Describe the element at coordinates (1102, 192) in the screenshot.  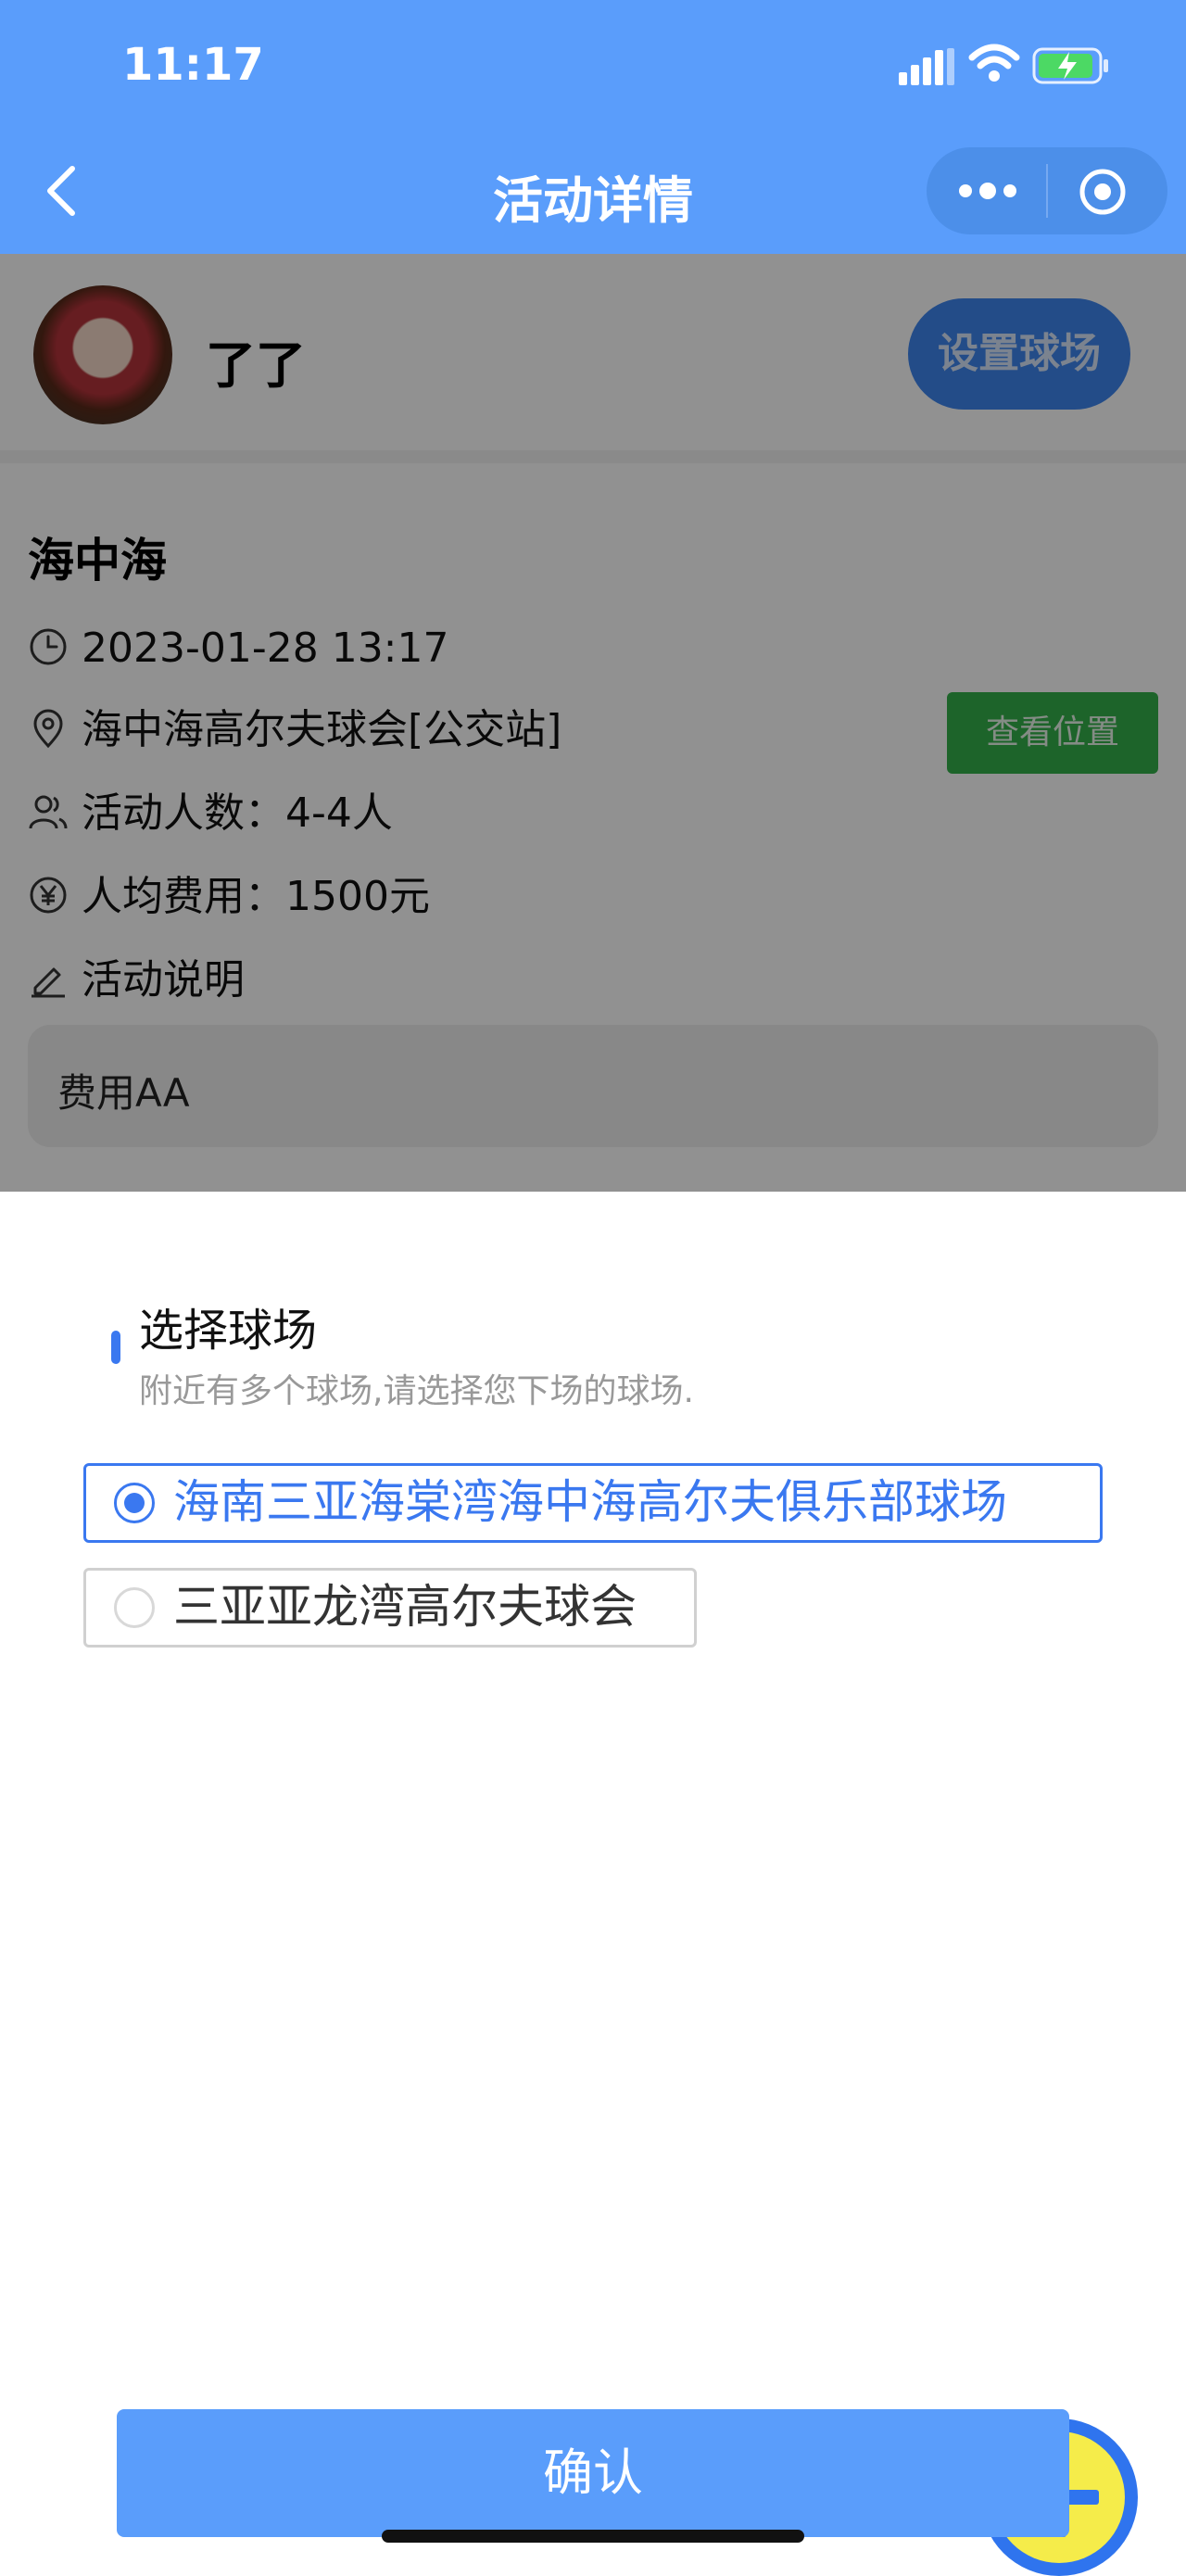
I see `close-miniprogram-icon` at that location.